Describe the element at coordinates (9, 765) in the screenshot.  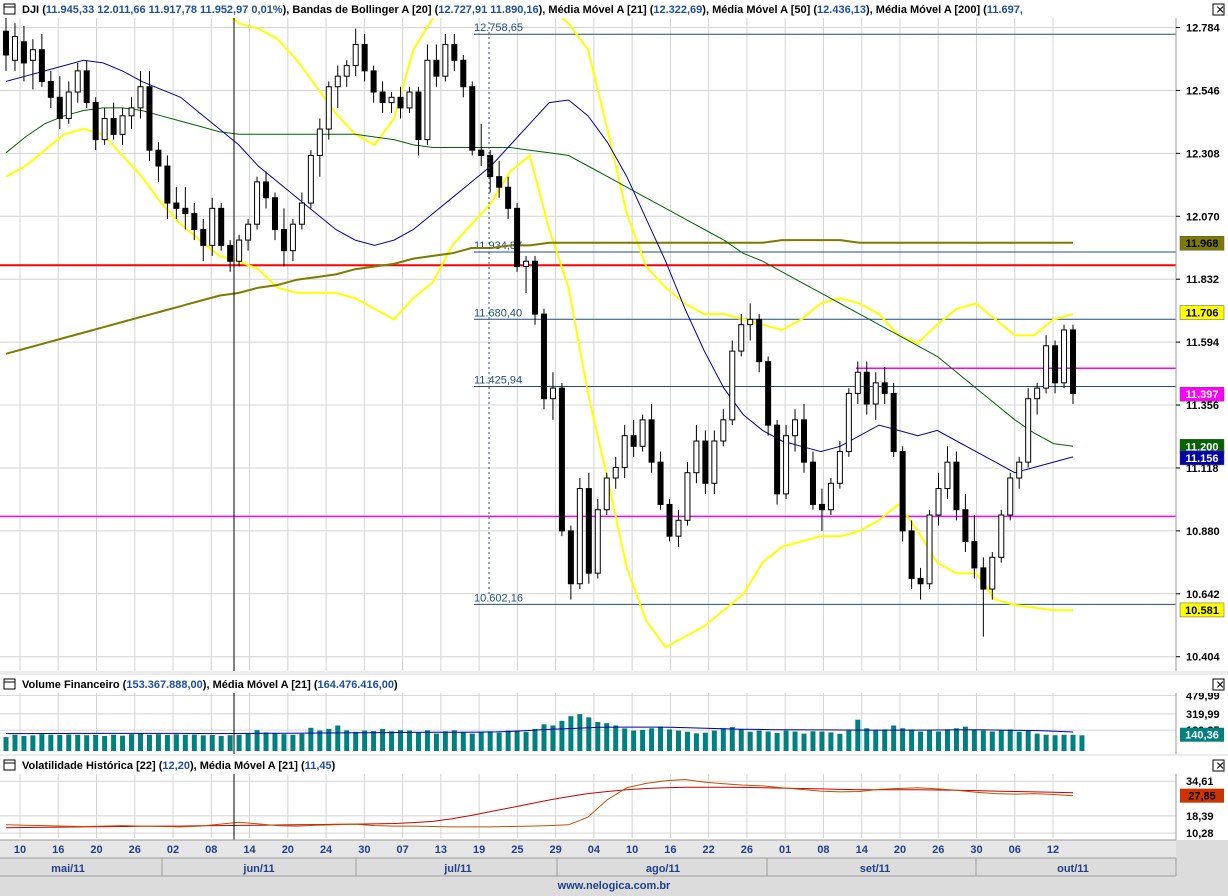
I see `volatility-toggle-icon` at that location.